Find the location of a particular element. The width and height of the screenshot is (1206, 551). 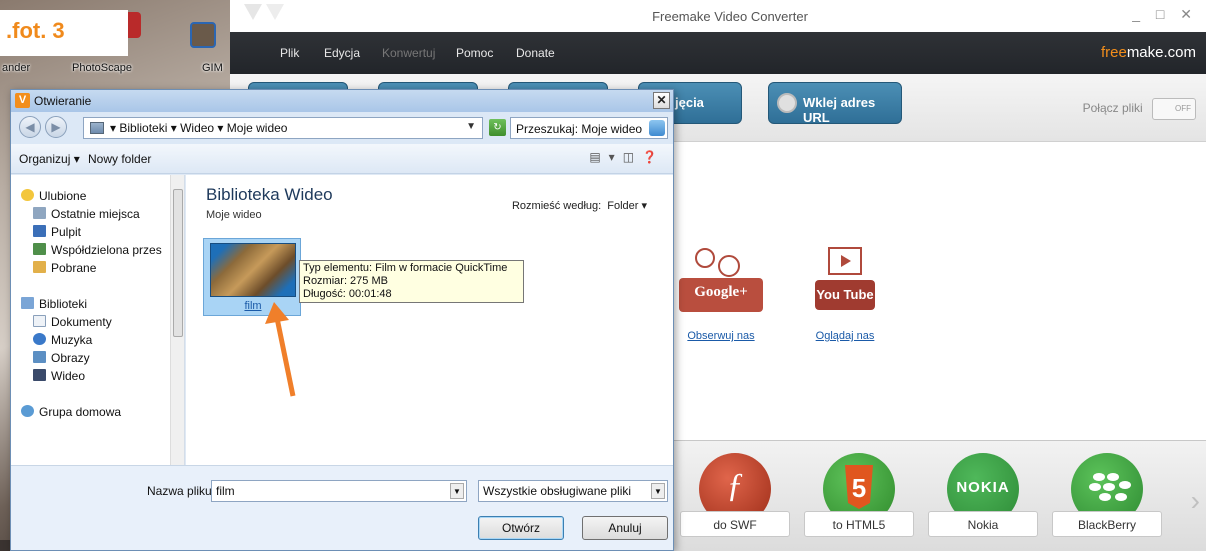

nav-music: Muzyka is located at coordinates (62, 340).